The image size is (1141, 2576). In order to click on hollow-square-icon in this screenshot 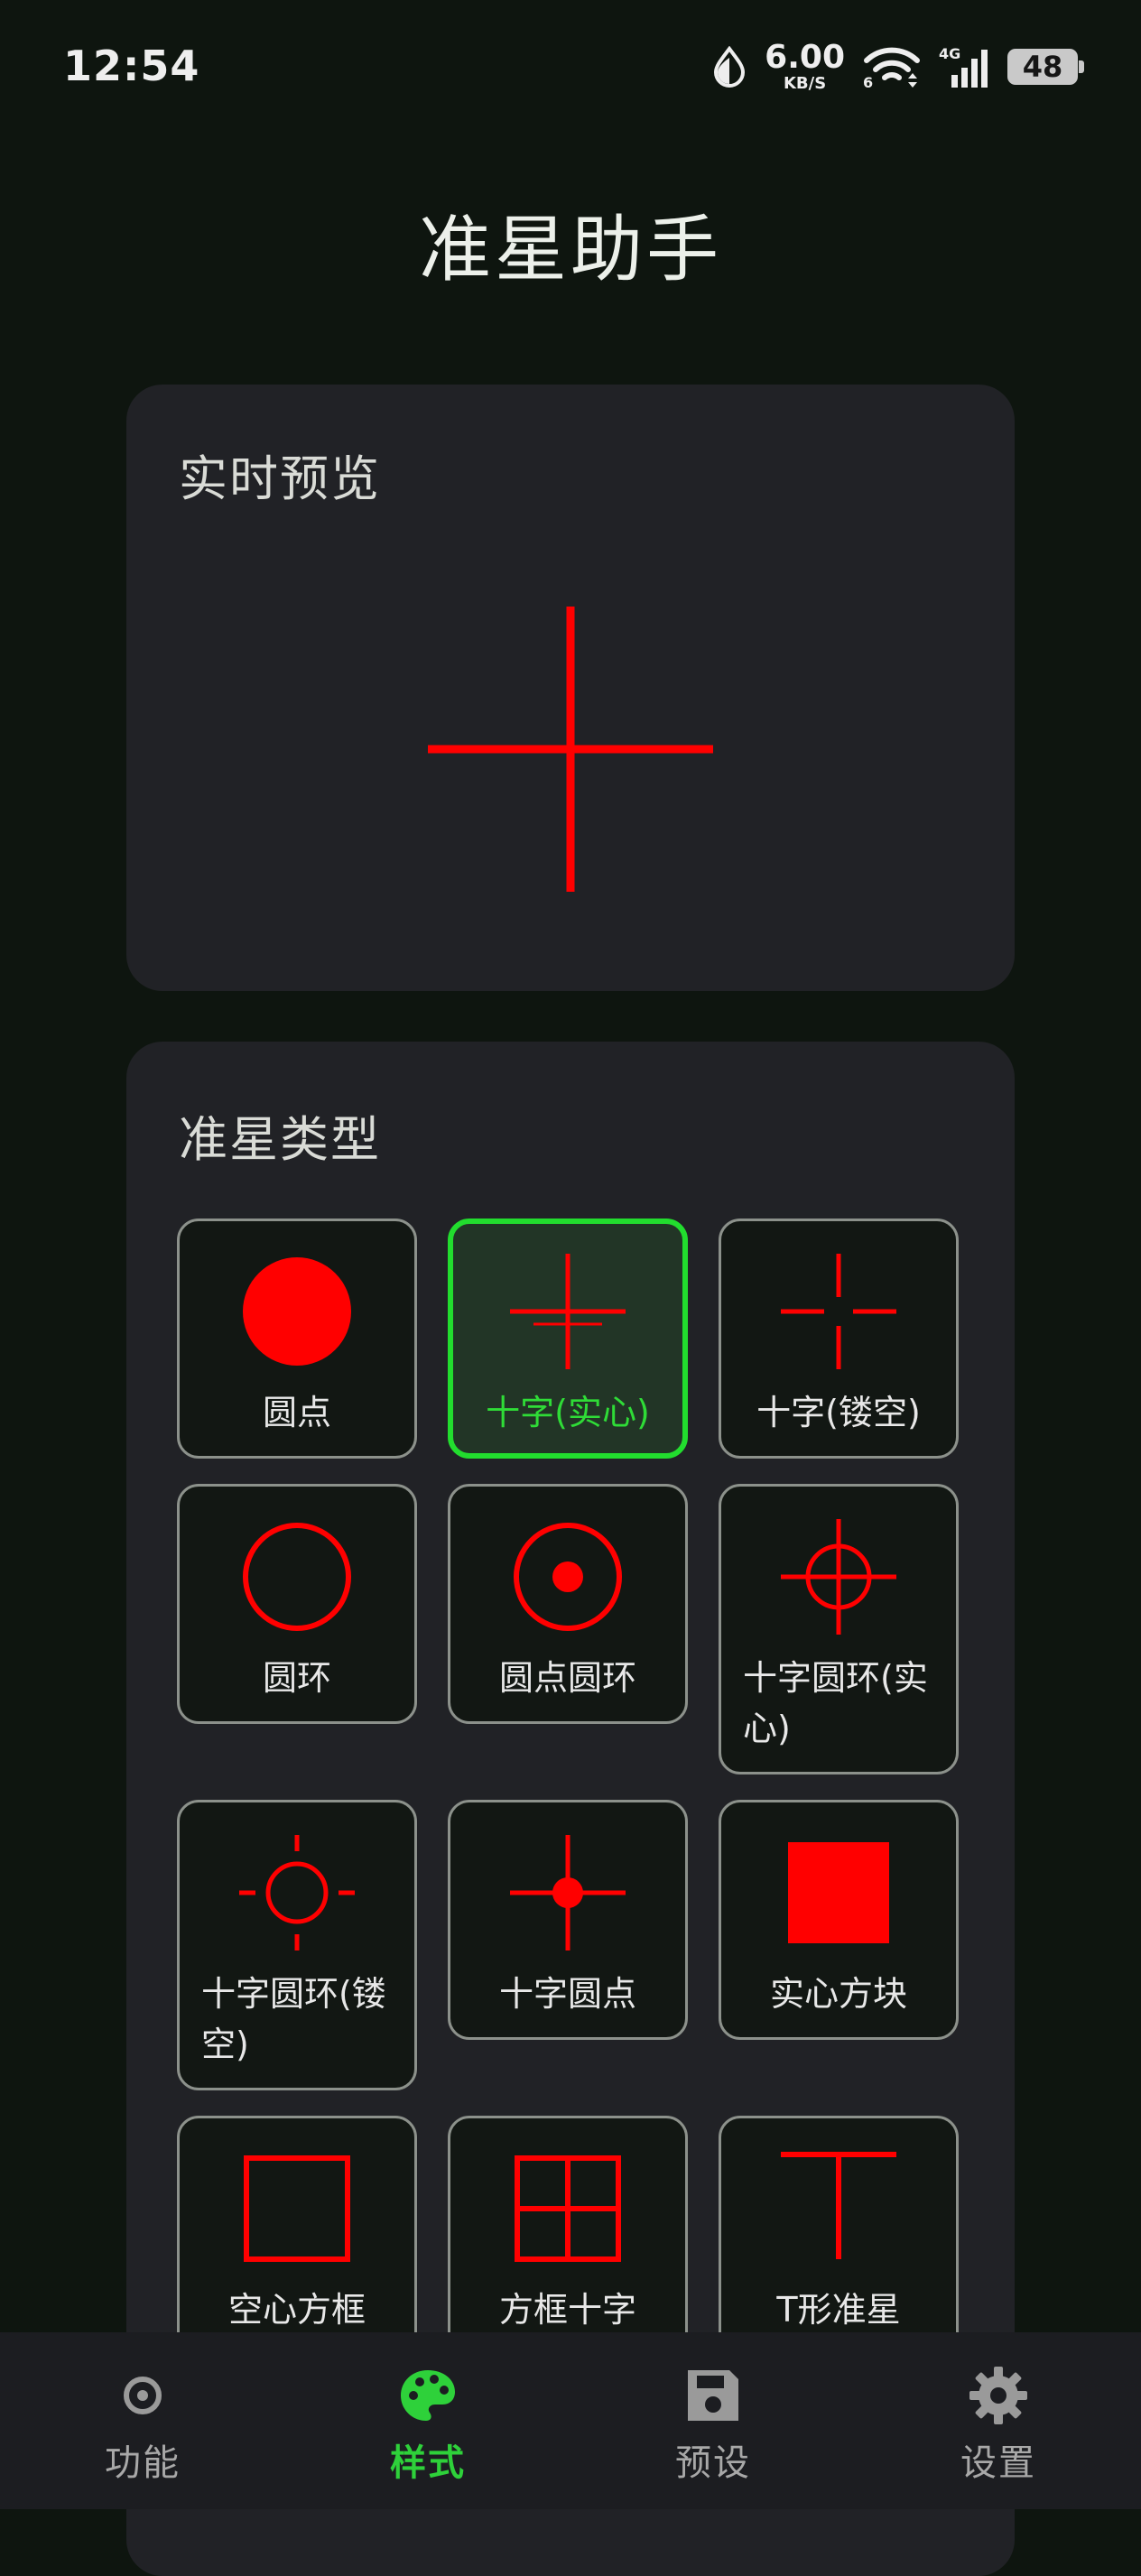, I will do `click(297, 2208)`.